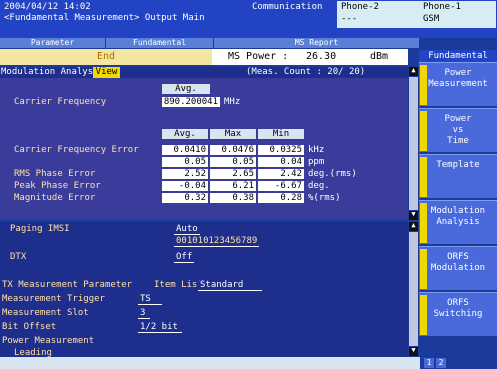  I want to click on tab-fundamental: Fundamental, so click(160, 43).